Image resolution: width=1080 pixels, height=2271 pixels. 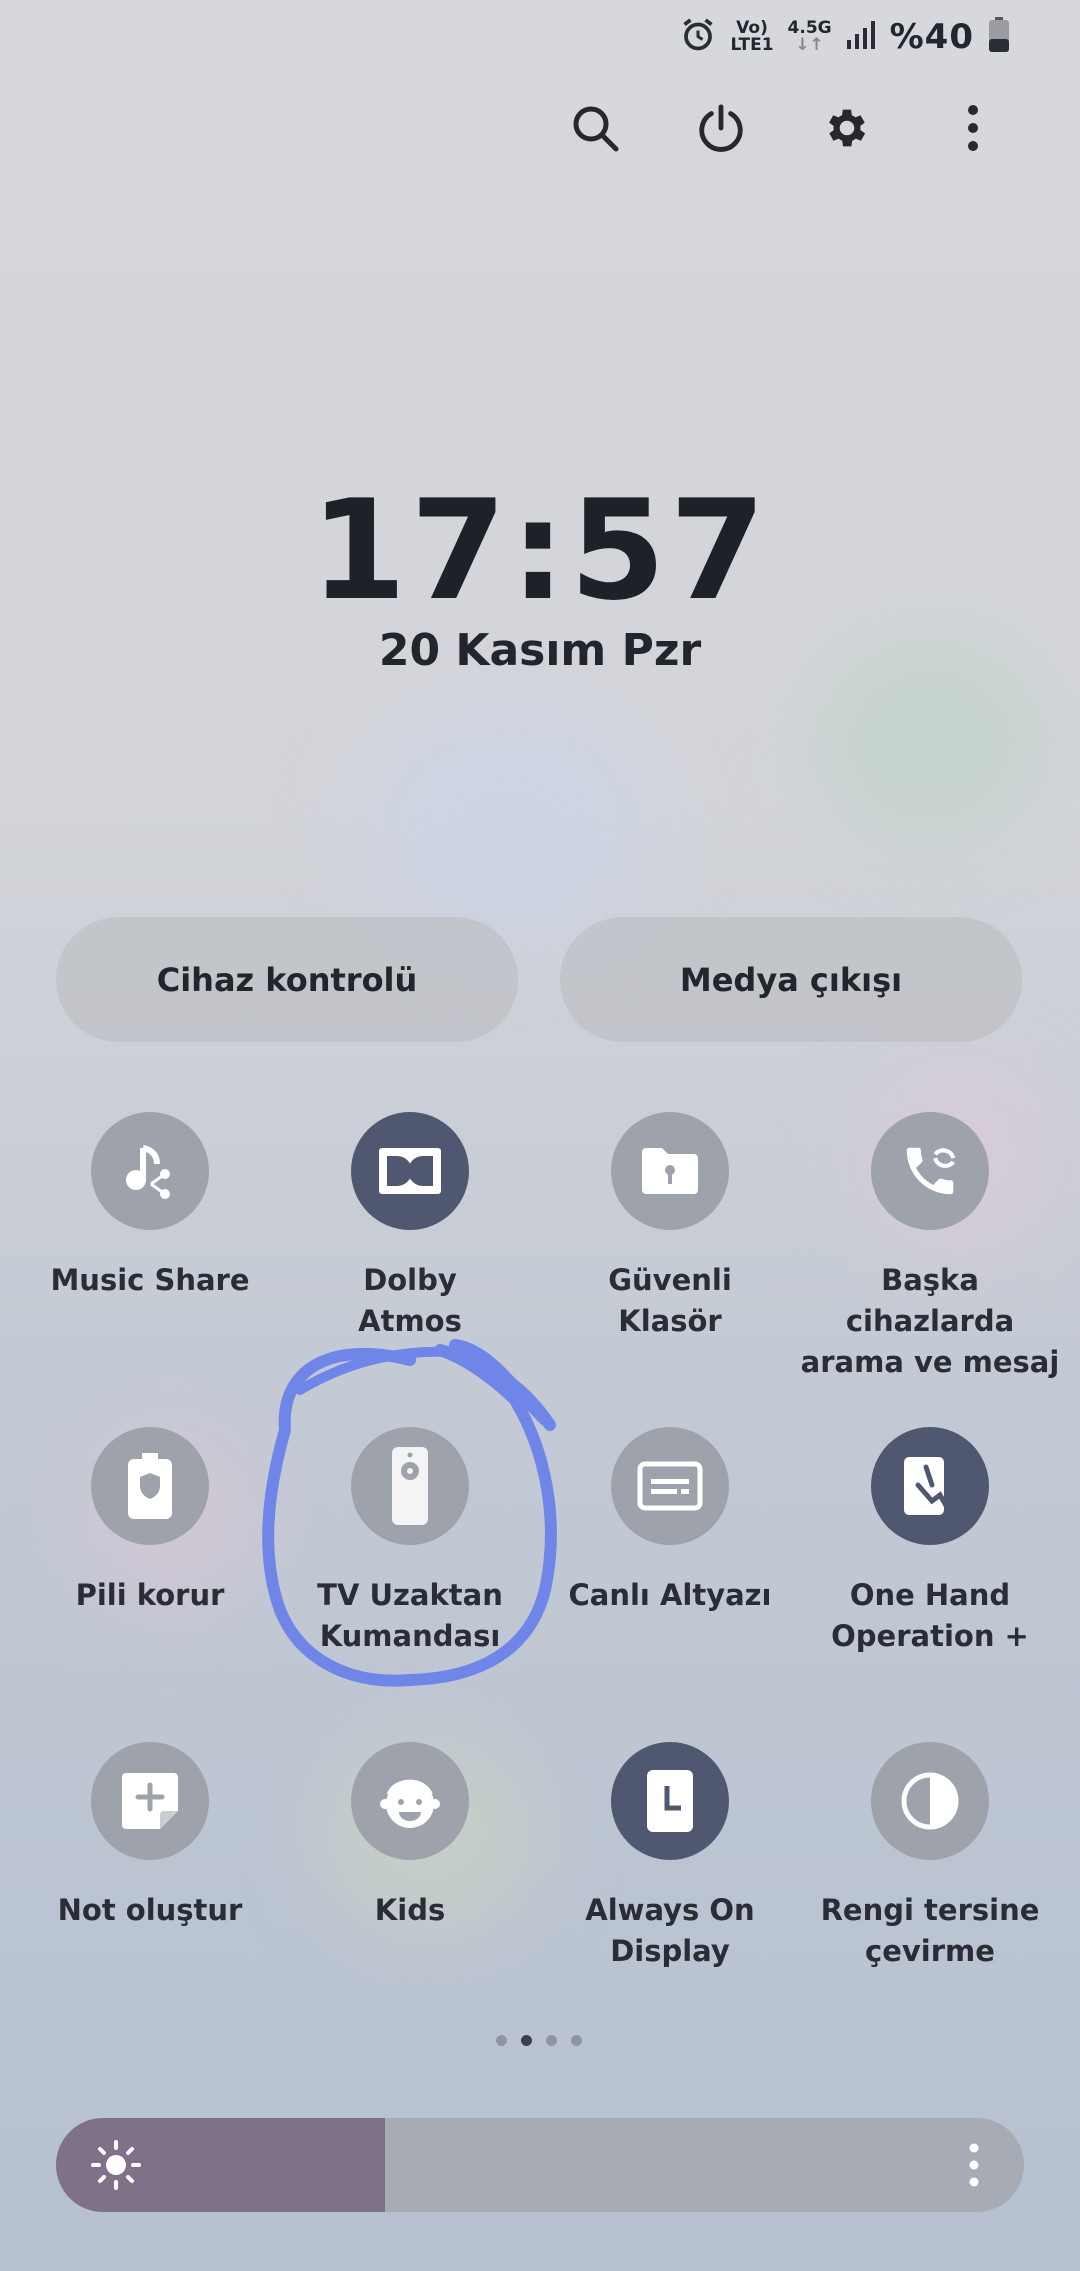 What do you see at coordinates (539, 2040) in the screenshot?
I see `page-indicator` at bounding box center [539, 2040].